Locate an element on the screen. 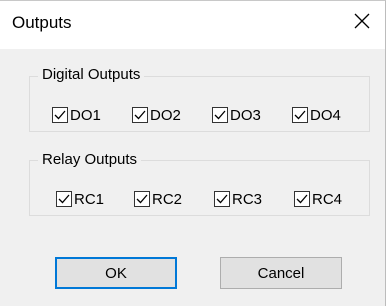  checkbox-label: DO1 is located at coordinates (85, 115).